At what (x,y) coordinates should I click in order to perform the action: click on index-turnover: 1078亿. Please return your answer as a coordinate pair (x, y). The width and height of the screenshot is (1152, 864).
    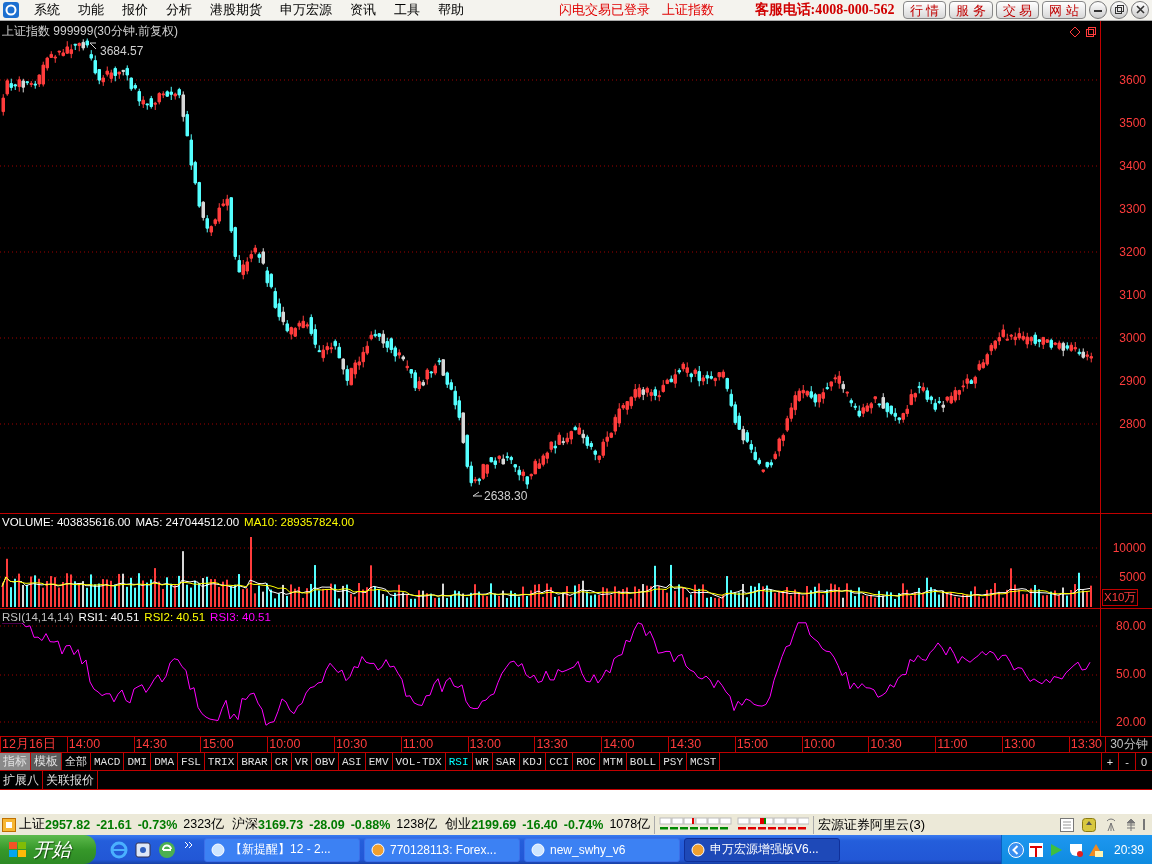
    Looking at the image, I should click on (630, 825).